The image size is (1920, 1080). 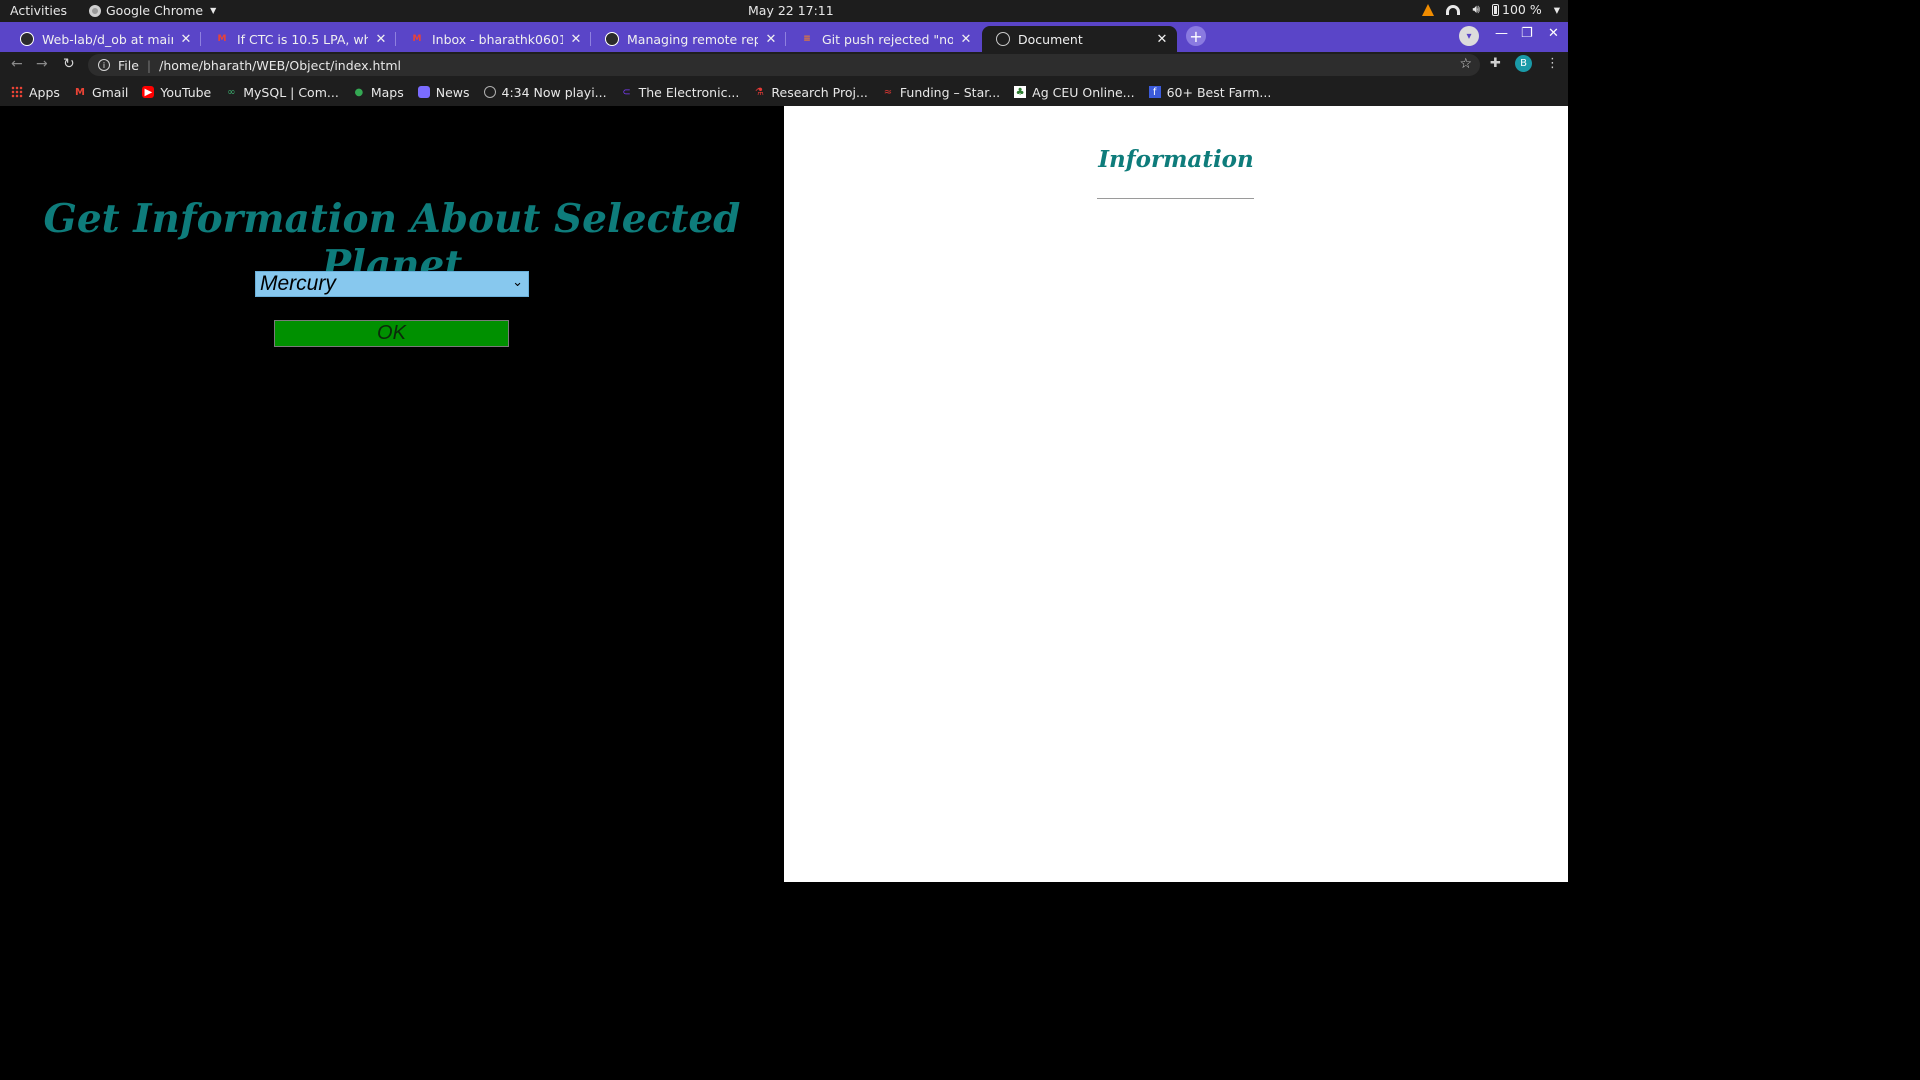 I want to click on bookmark-label: Gmail, so click(x=110, y=92).